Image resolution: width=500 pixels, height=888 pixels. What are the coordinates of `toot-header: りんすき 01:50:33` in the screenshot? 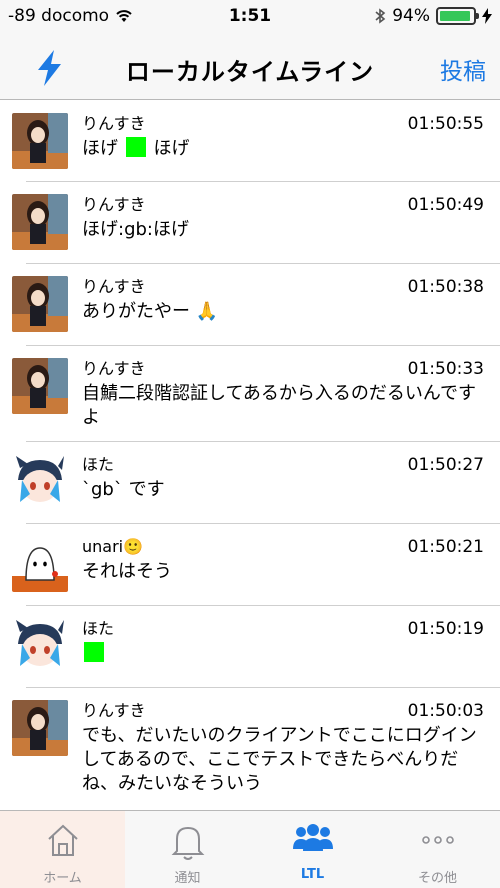 It's located at (283, 369).